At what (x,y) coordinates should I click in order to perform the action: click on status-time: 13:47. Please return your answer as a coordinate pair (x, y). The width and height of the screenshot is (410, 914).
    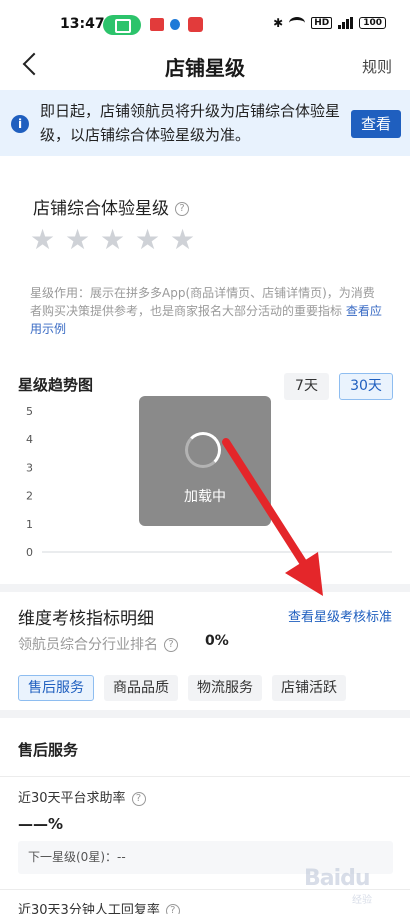
    Looking at the image, I should click on (82, 24).